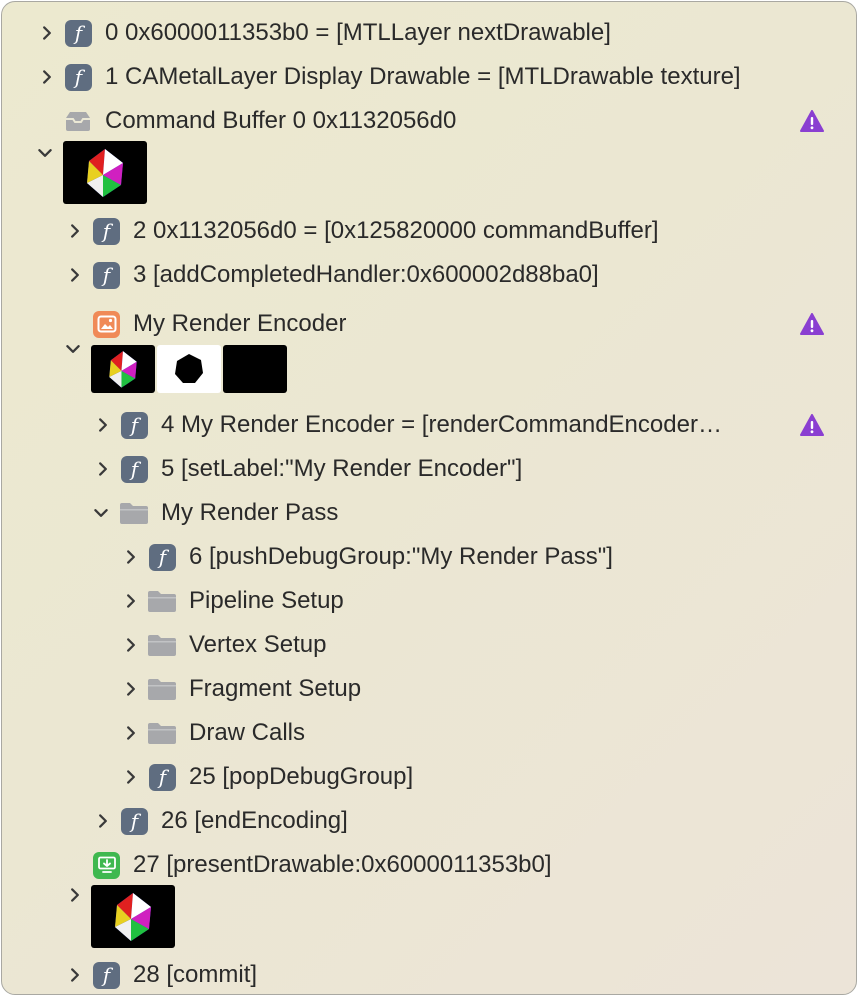 The width and height of the screenshot is (858, 996). Describe the element at coordinates (342, 864) in the screenshot. I see `call-label: 27 [presentDrawable:0x6000011353b0]` at that location.